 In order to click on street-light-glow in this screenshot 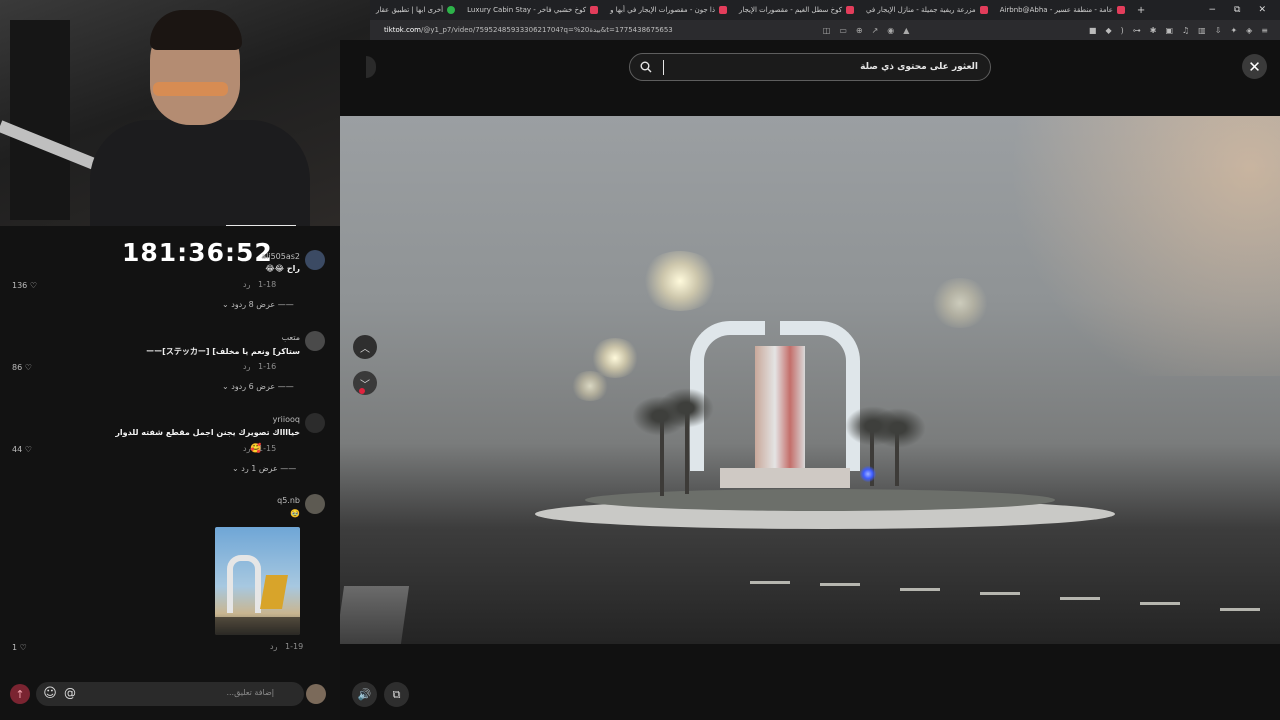, I will do `click(680, 281)`.